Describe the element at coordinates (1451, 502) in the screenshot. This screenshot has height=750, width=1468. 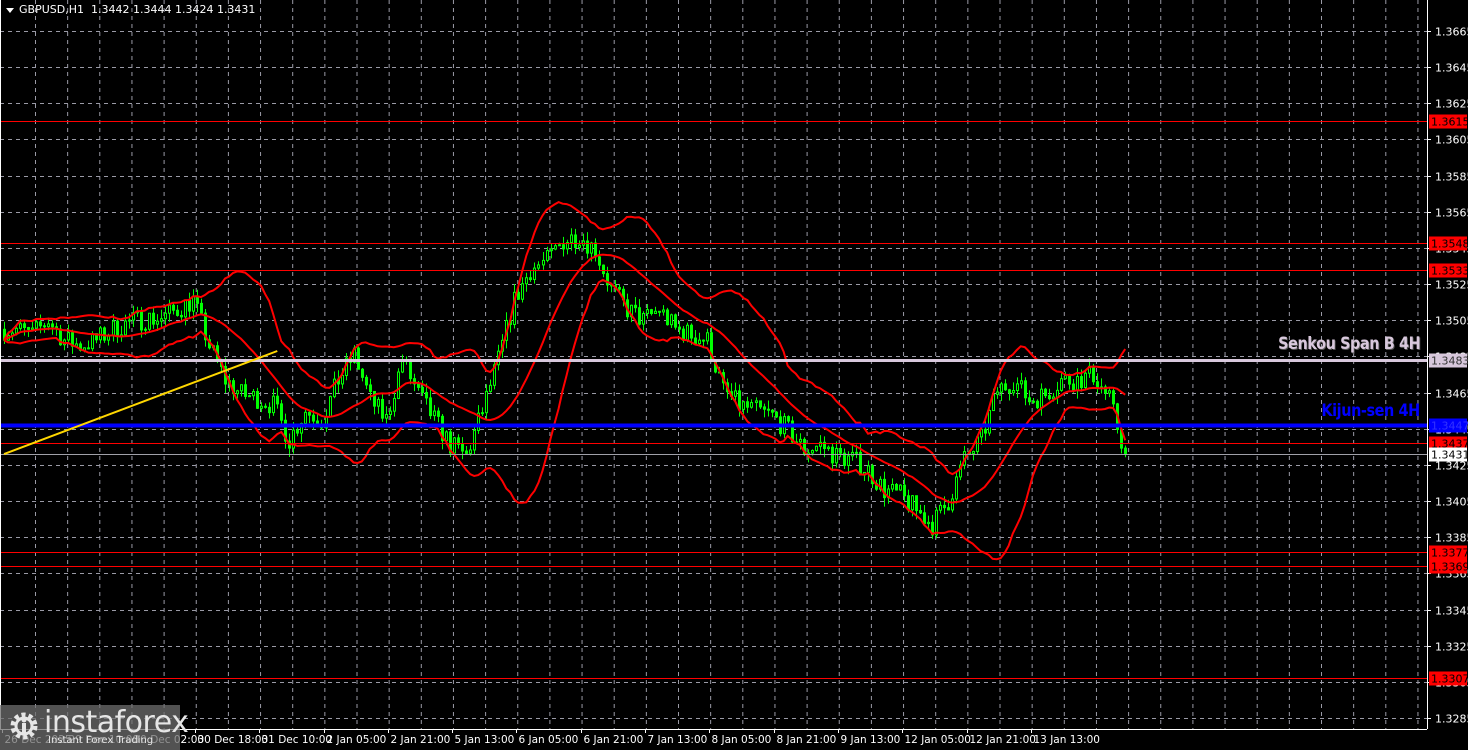
I see `y-tick-label: 1.3405` at that location.